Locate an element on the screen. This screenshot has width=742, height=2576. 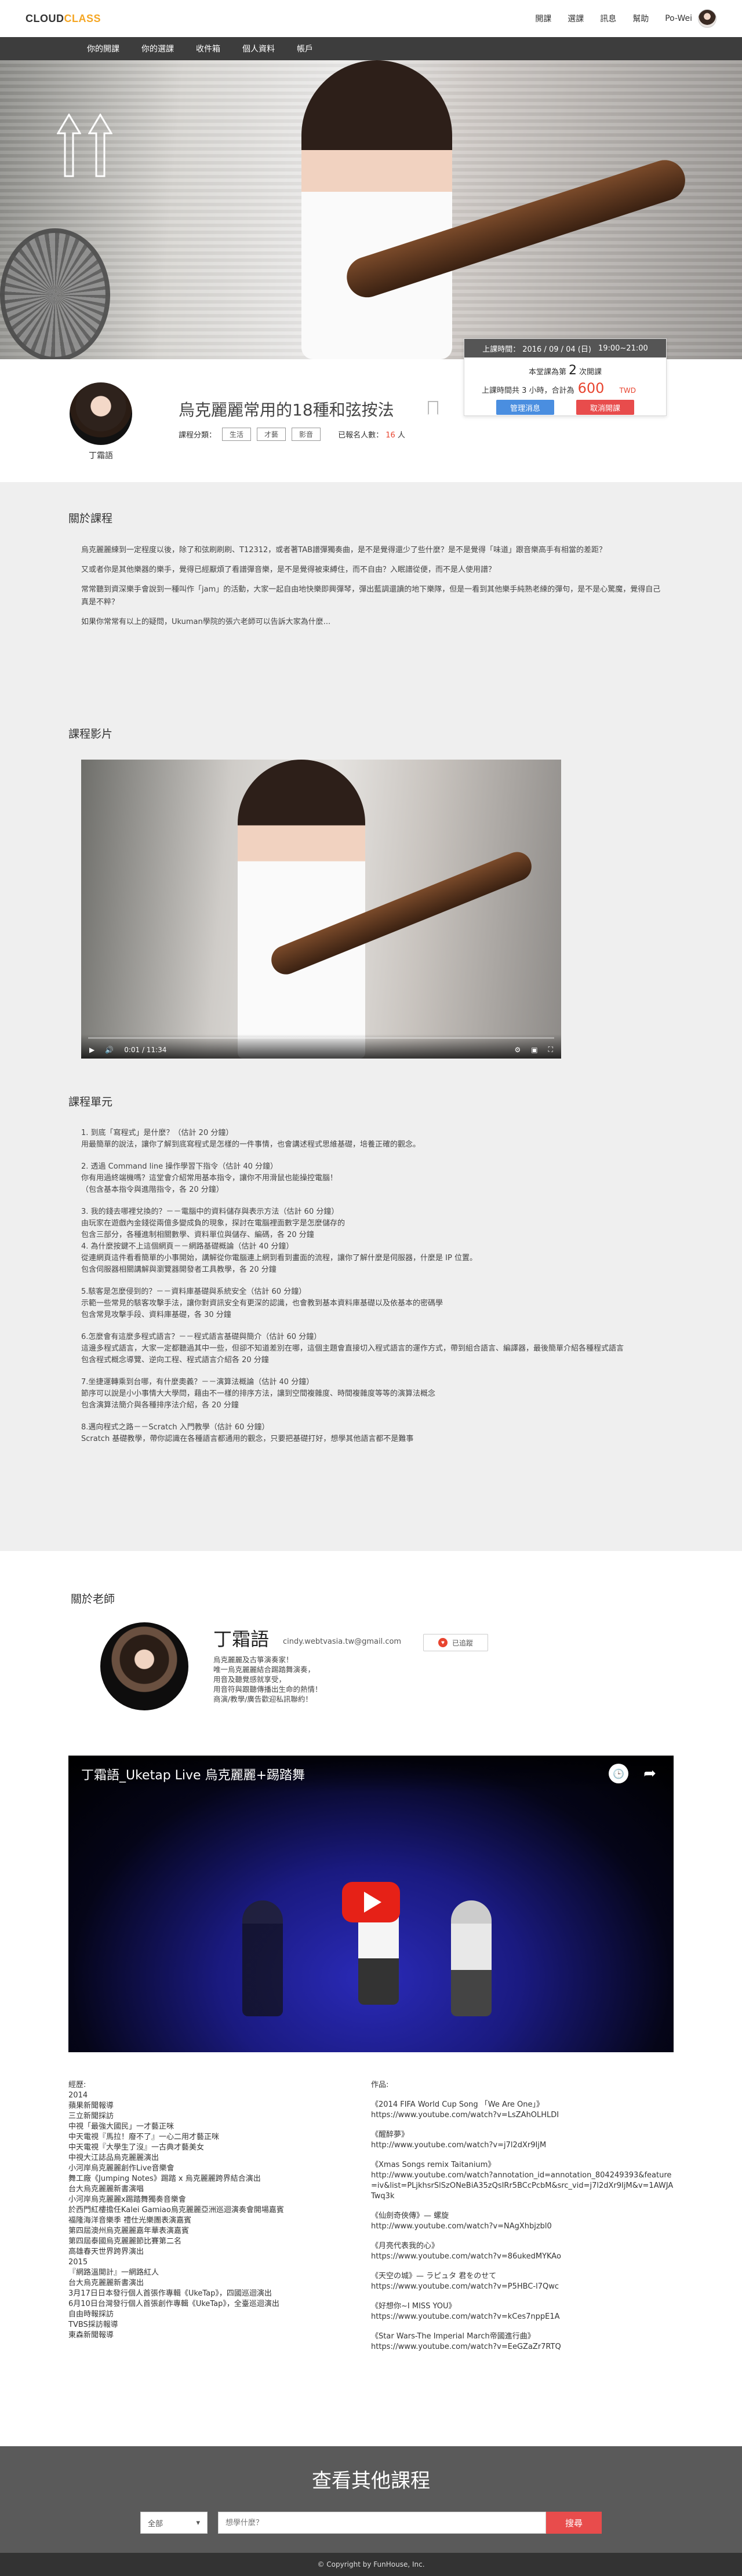
subnav-my-teaching: 你的開課 is located at coordinates (103, 48).